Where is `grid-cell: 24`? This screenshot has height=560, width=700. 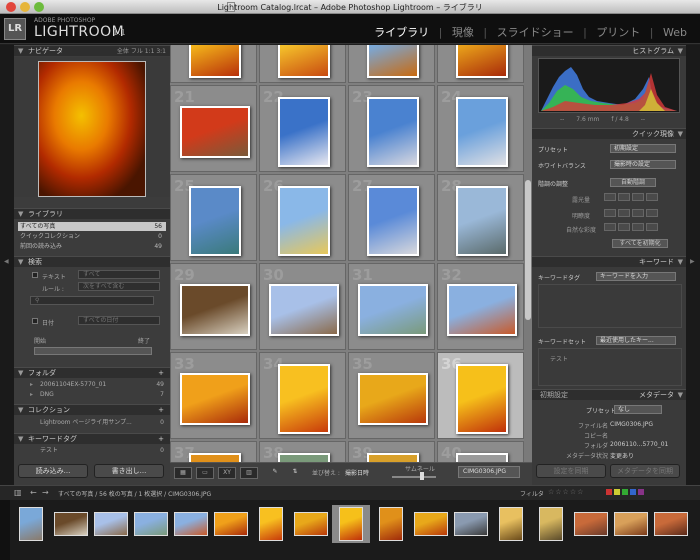
grid-cell: 24 is located at coordinates (480, 128).